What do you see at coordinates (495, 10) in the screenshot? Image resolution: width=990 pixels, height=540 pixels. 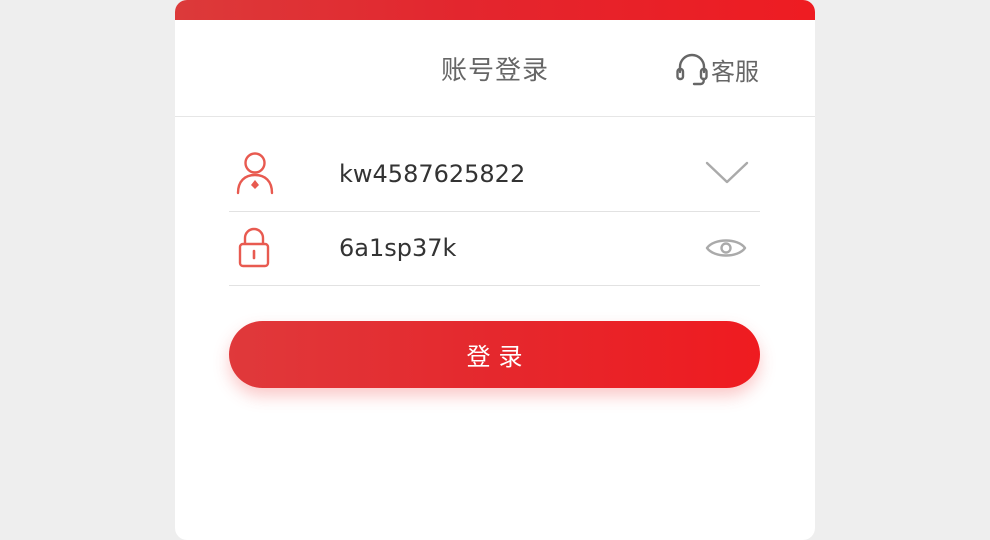 I see `top-accent-bar` at bounding box center [495, 10].